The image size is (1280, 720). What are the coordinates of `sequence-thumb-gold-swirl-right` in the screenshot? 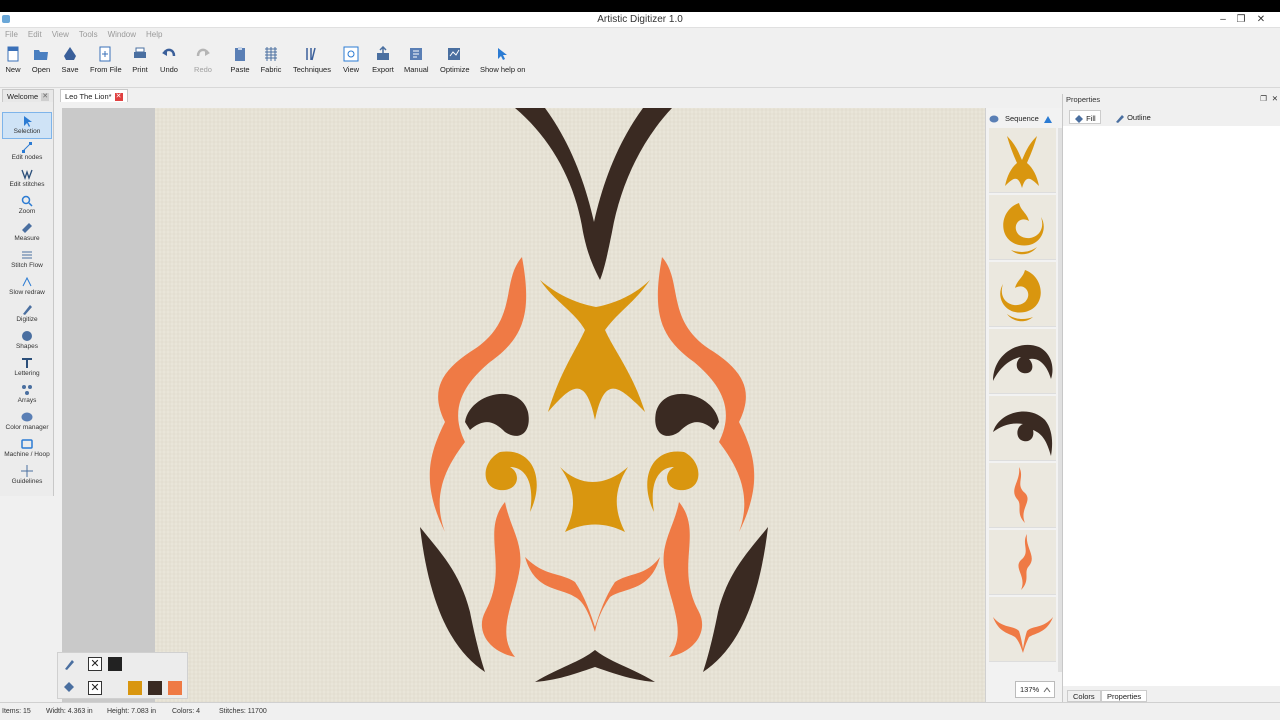 It's located at (1022, 294).